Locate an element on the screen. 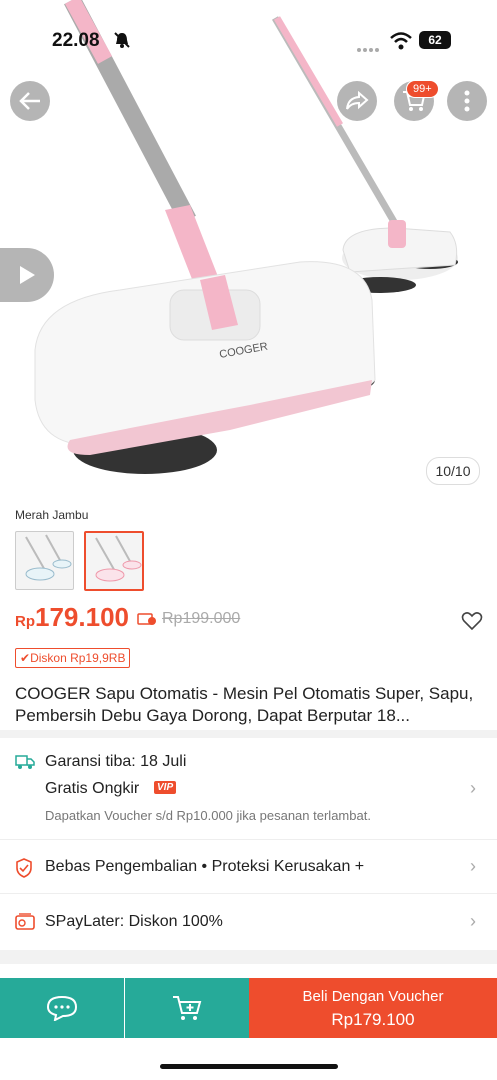 The height and width of the screenshot is (1080, 497). share-icon is located at coordinates (357, 100).